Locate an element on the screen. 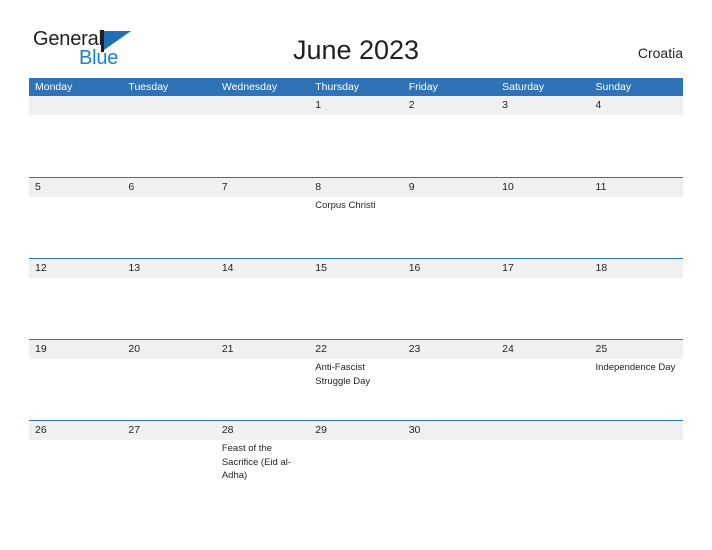 The width and height of the screenshot is (712, 550). day-number-band: 16 is located at coordinates (449, 268).